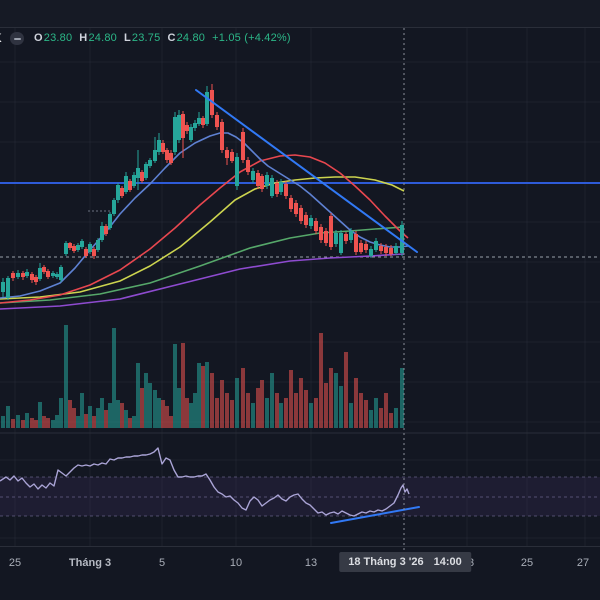 The height and width of the screenshot is (600, 600). Describe the element at coordinates (583, 563) in the screenshot. I see `time-axis-label: 27` at that location.